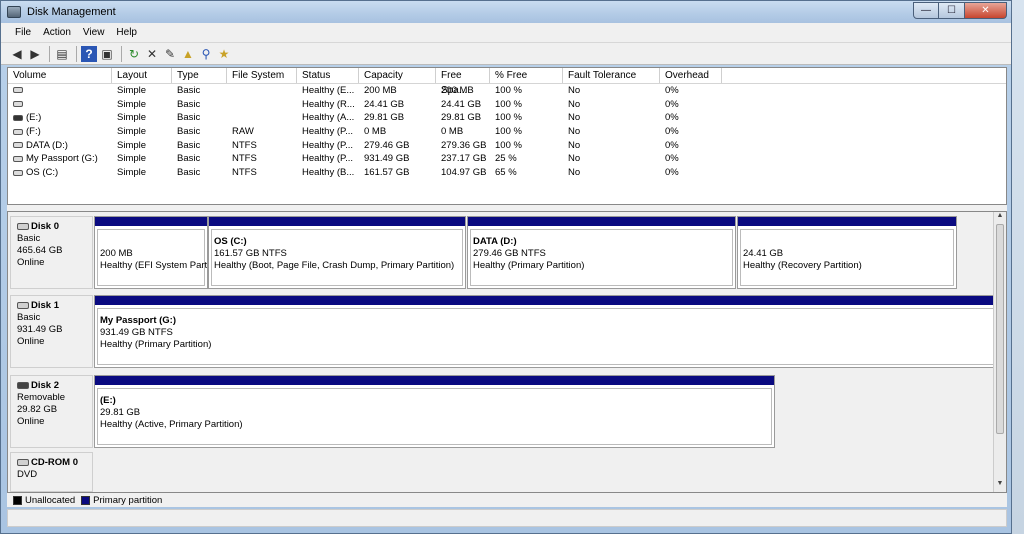 This screenshot has width=1024, height=534. Describe the element at coordinates (151, 252) in the screenshot. I see `partition-block: 200 MB Healthy (EFI System Part` at that location.